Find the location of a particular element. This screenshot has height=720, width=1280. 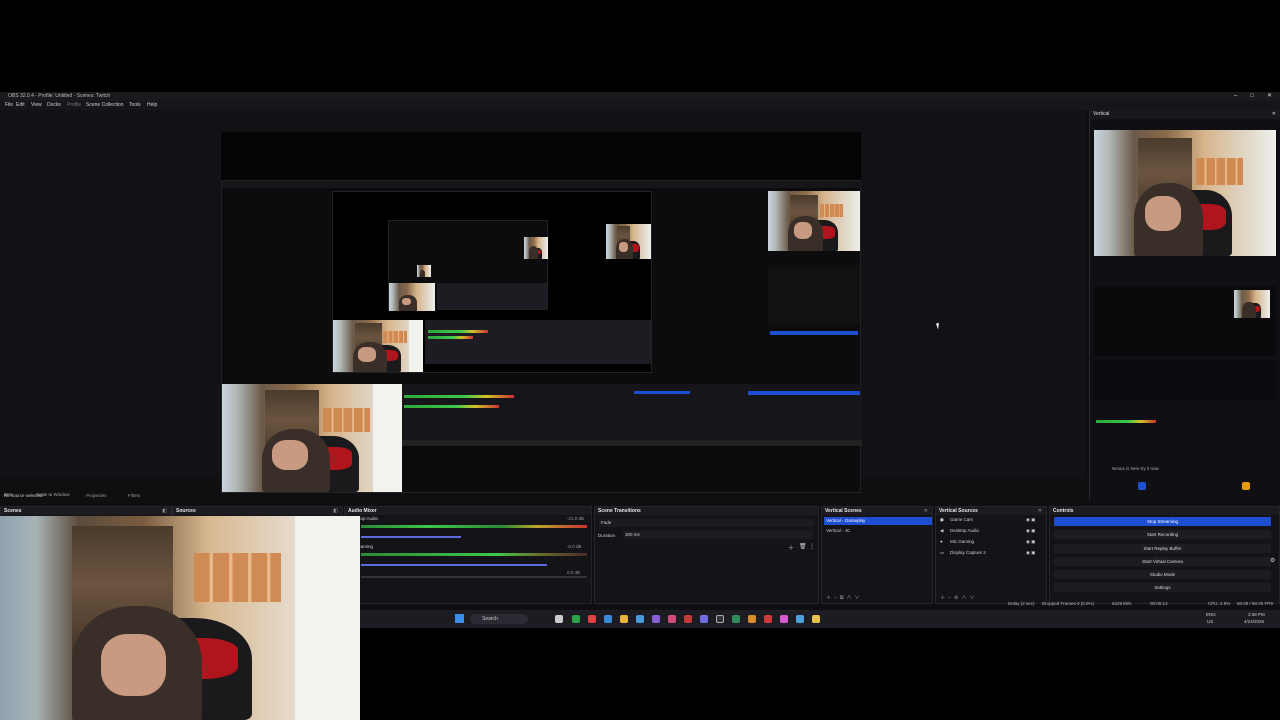

vertical-warning-icon is located at coordinates (1246, 486).